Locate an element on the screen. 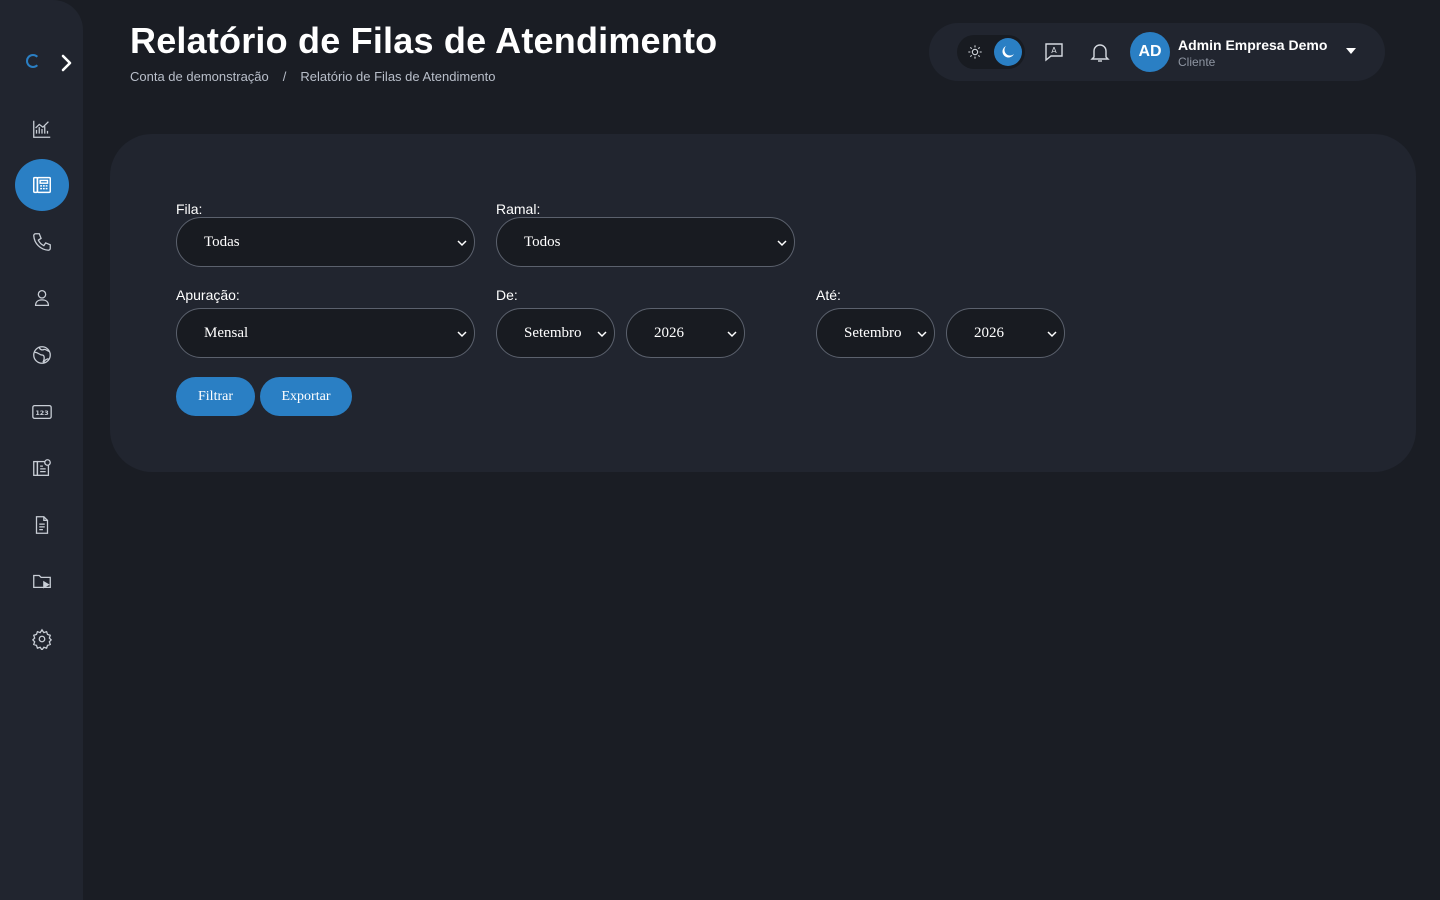  light-mode-button is located at coordinates (975, 52).